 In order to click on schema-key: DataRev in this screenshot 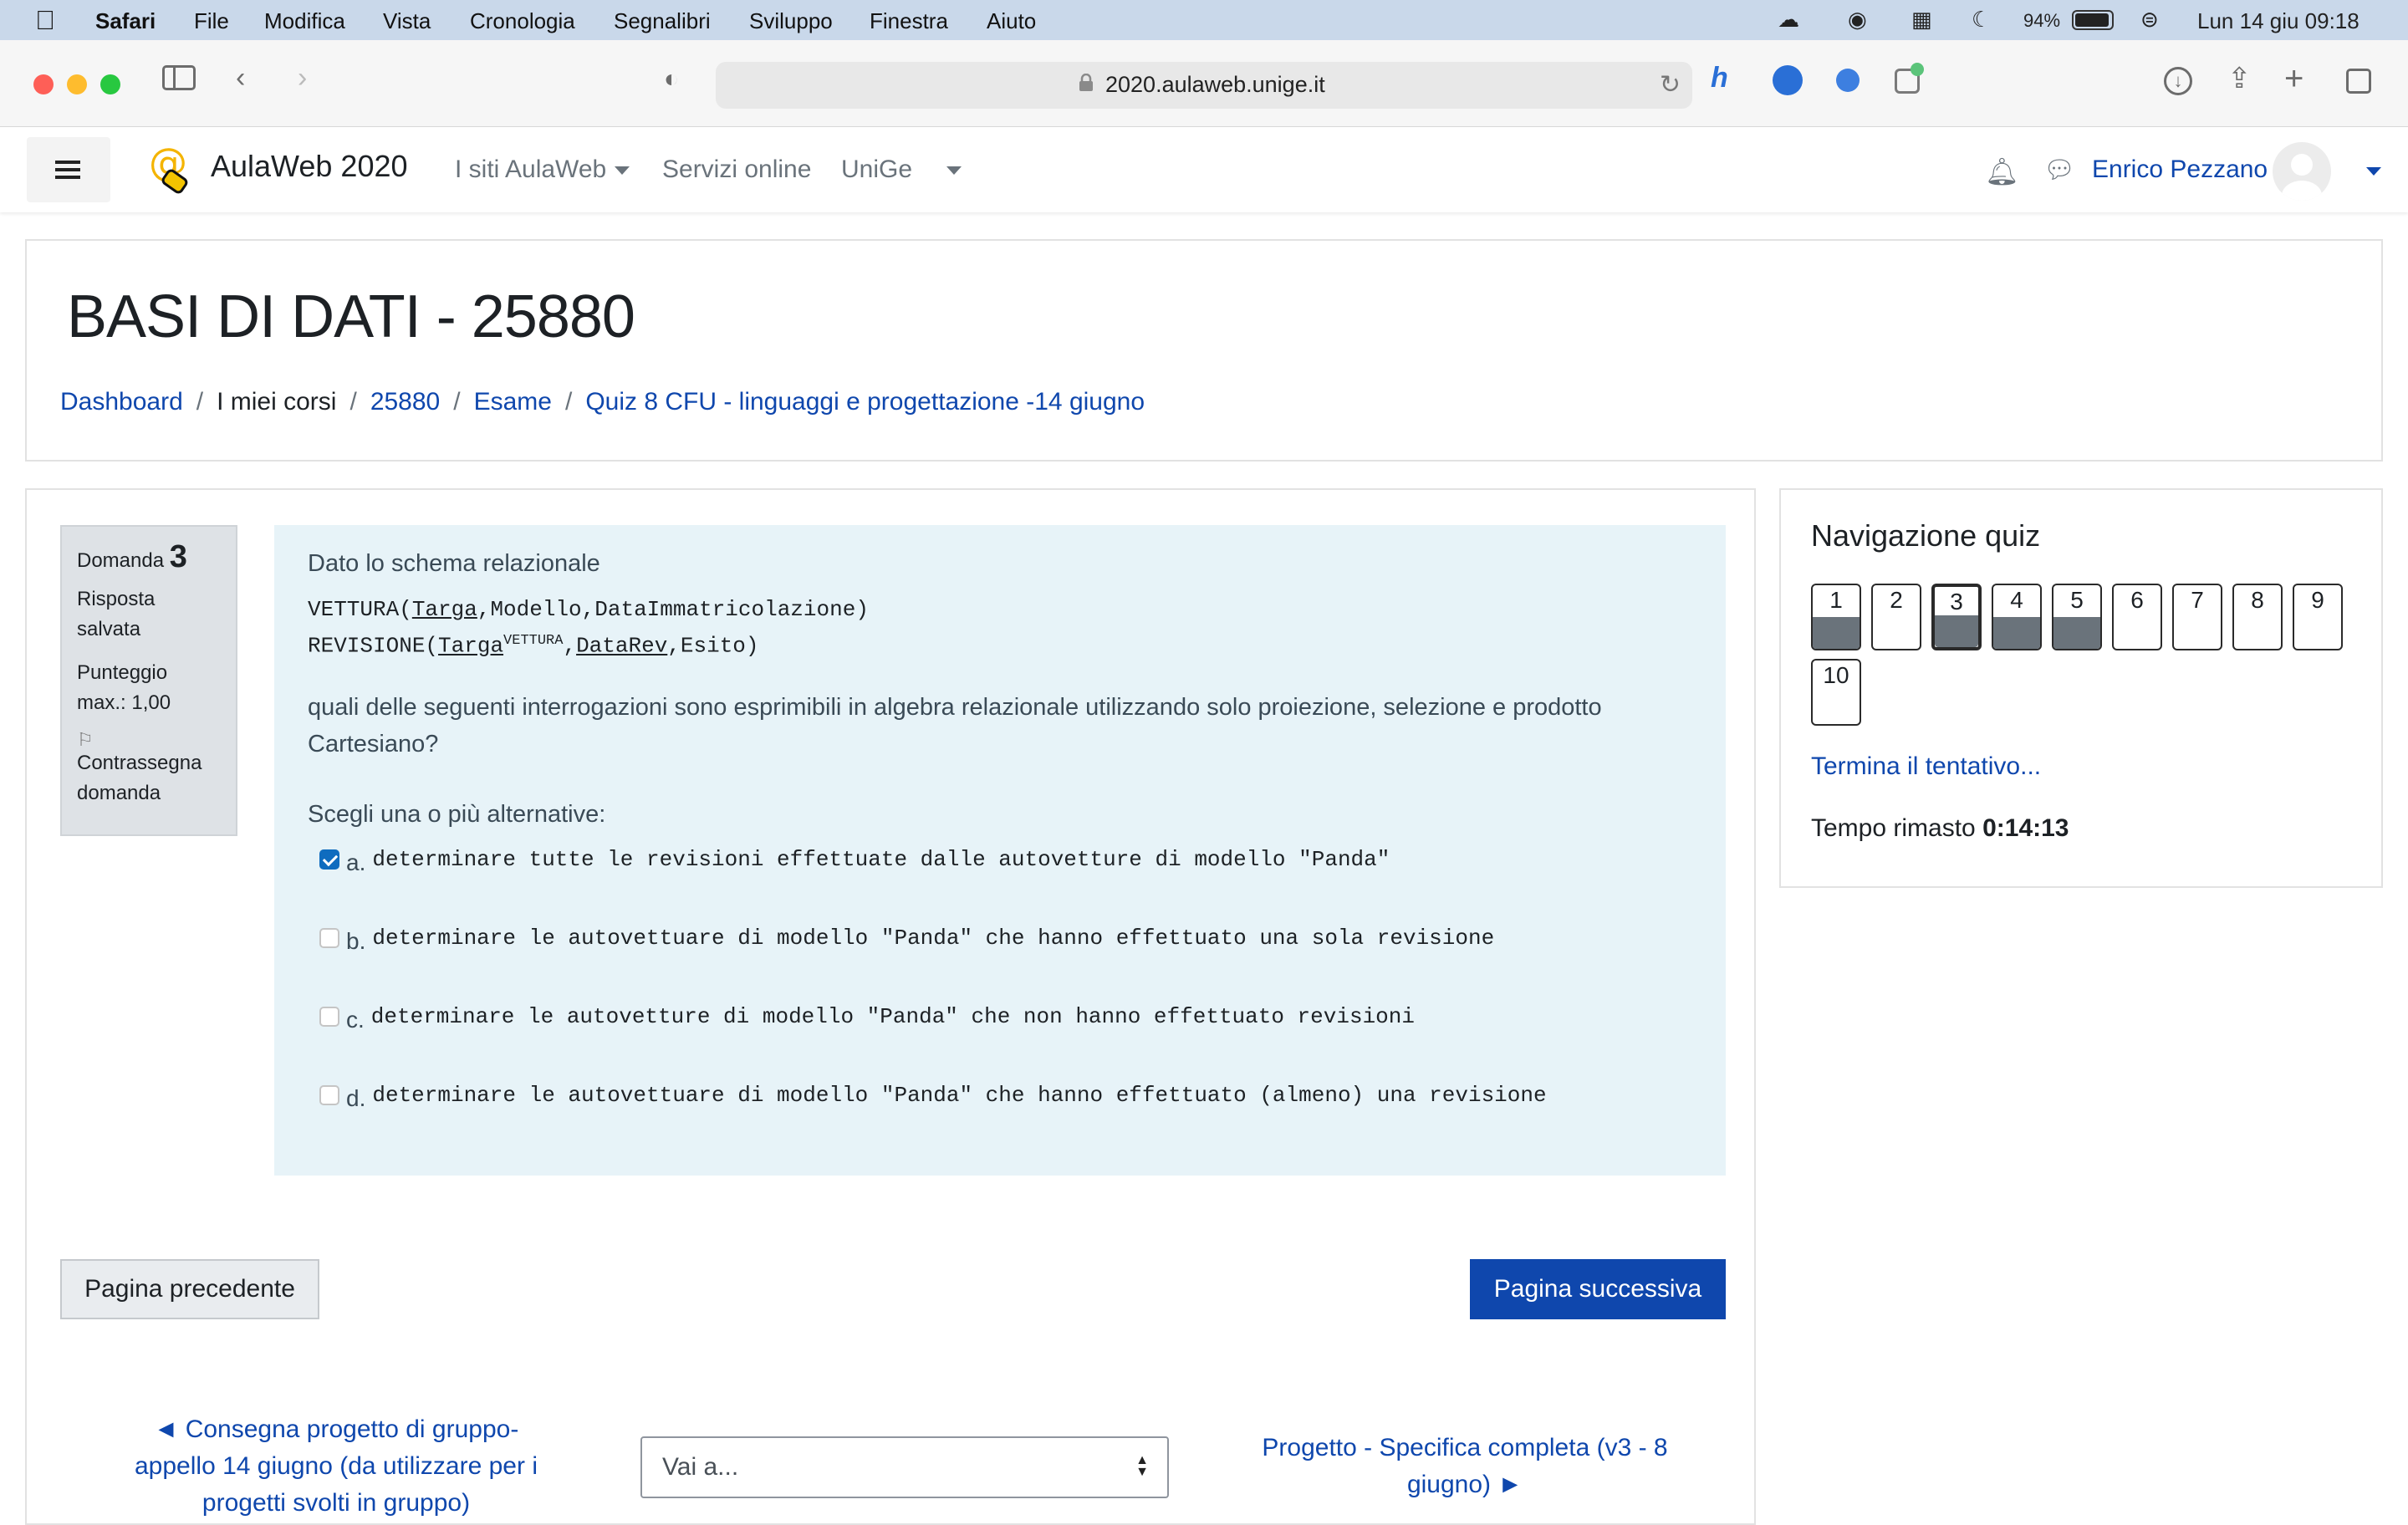, I will do `click(622, 646)`.